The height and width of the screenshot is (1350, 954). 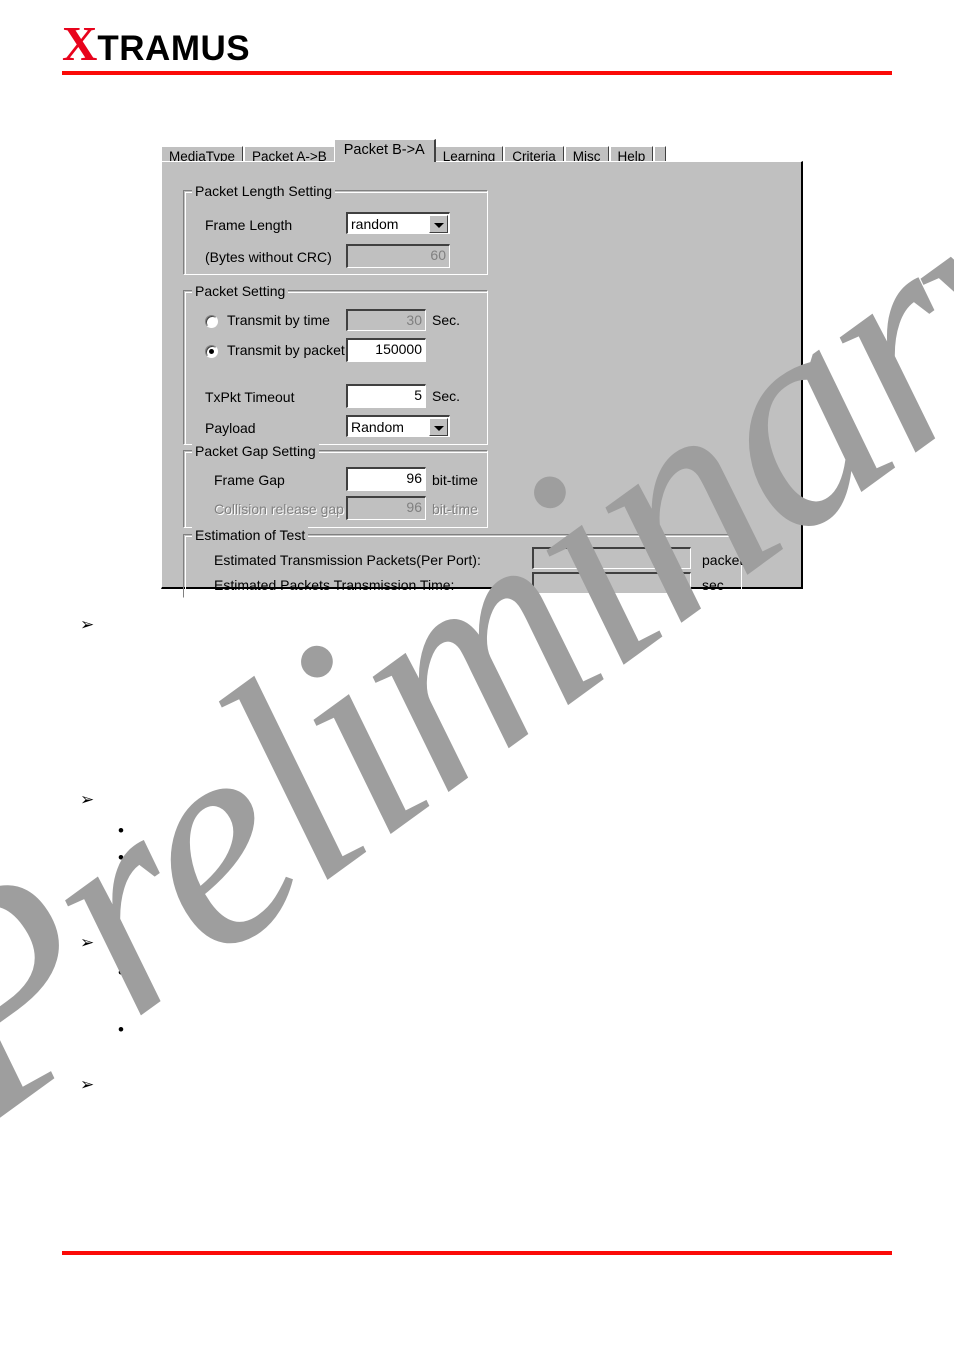 I want to click on estimated-transmission-time-field: 1, so click(x=611, y=583).